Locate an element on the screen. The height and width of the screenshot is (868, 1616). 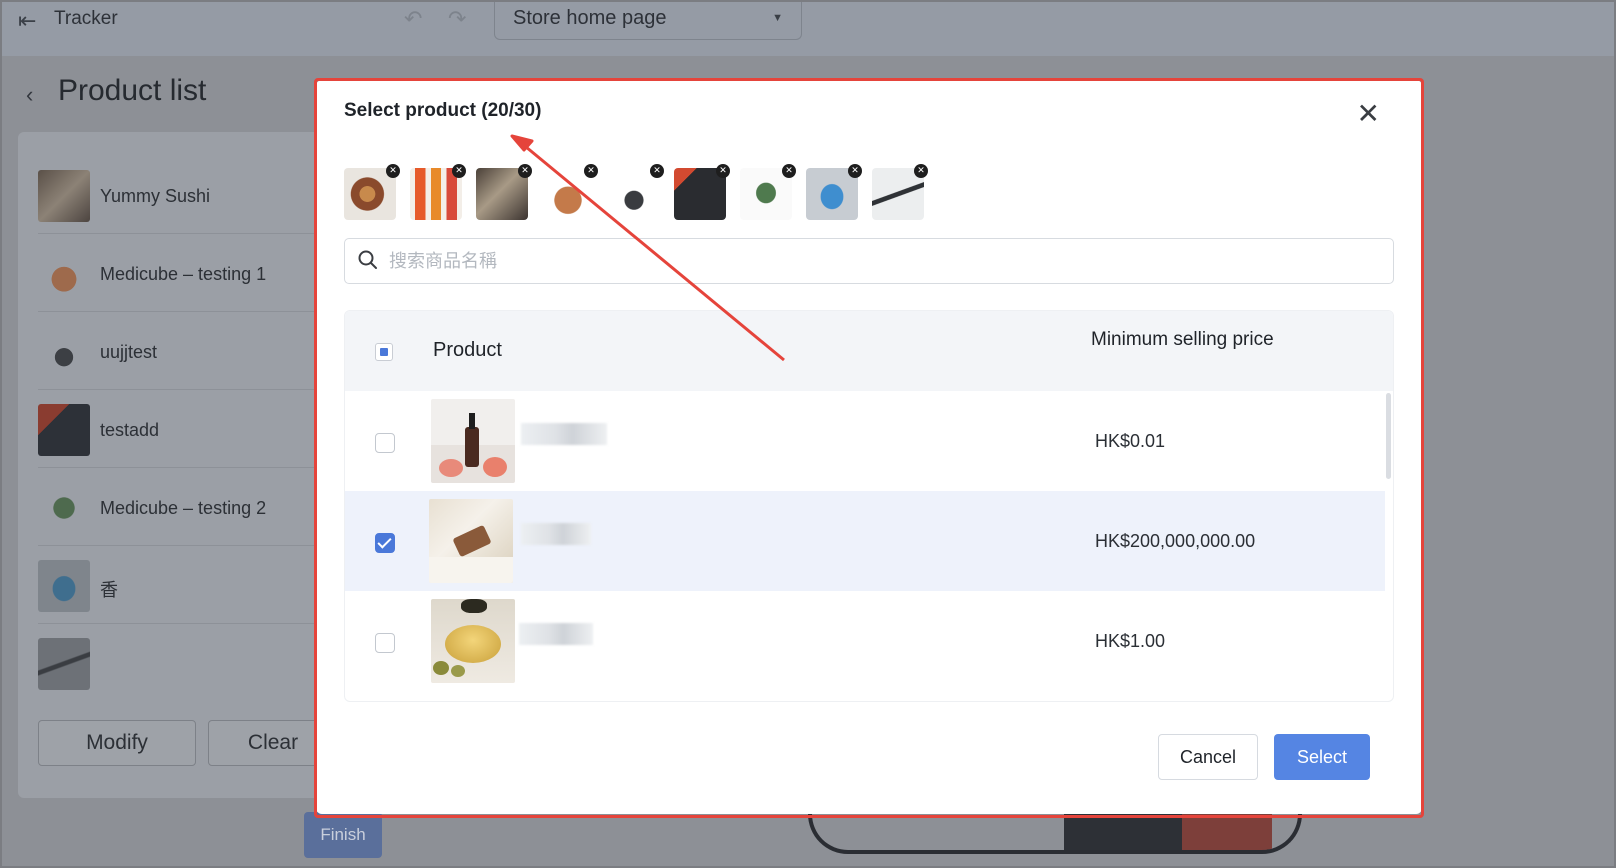
product-image-soap is located at coordinates (471, 541).